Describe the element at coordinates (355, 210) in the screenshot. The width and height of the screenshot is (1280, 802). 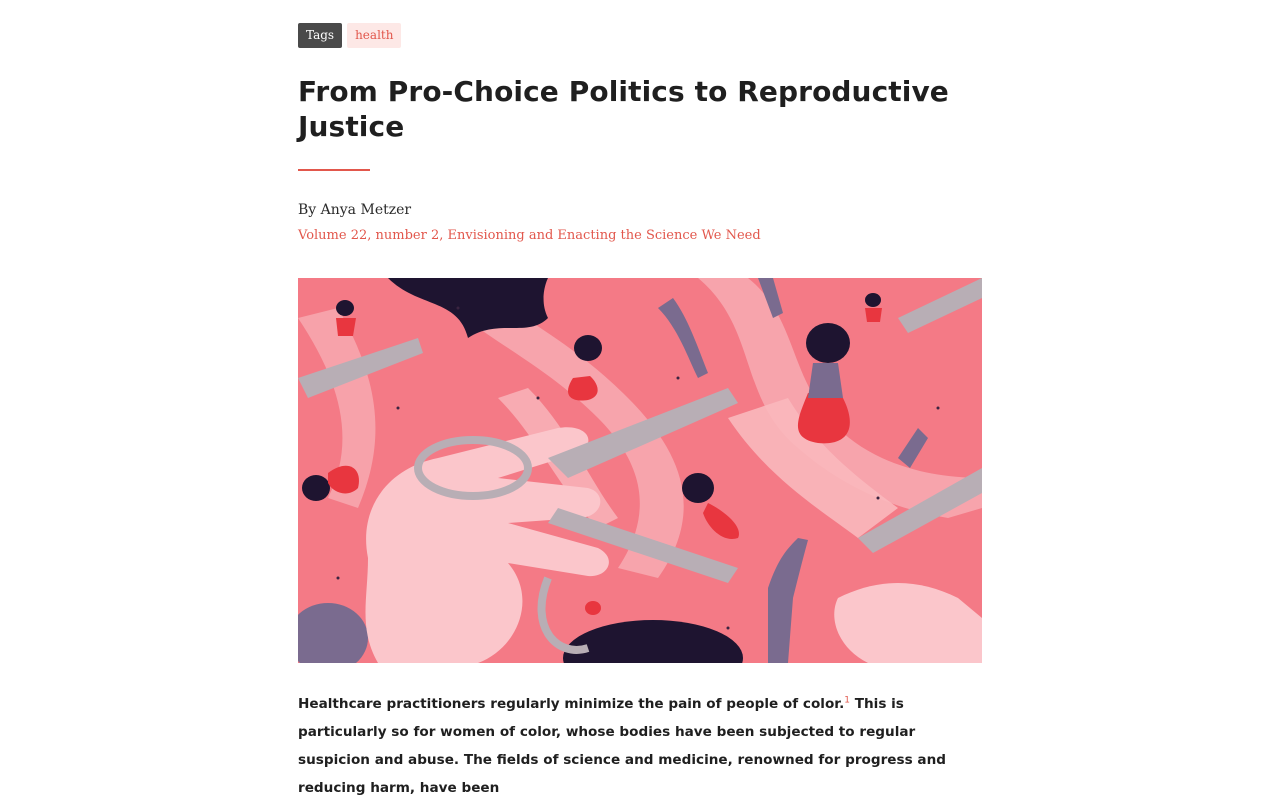
I see `article-byline: By Anya Metzer` at that location.